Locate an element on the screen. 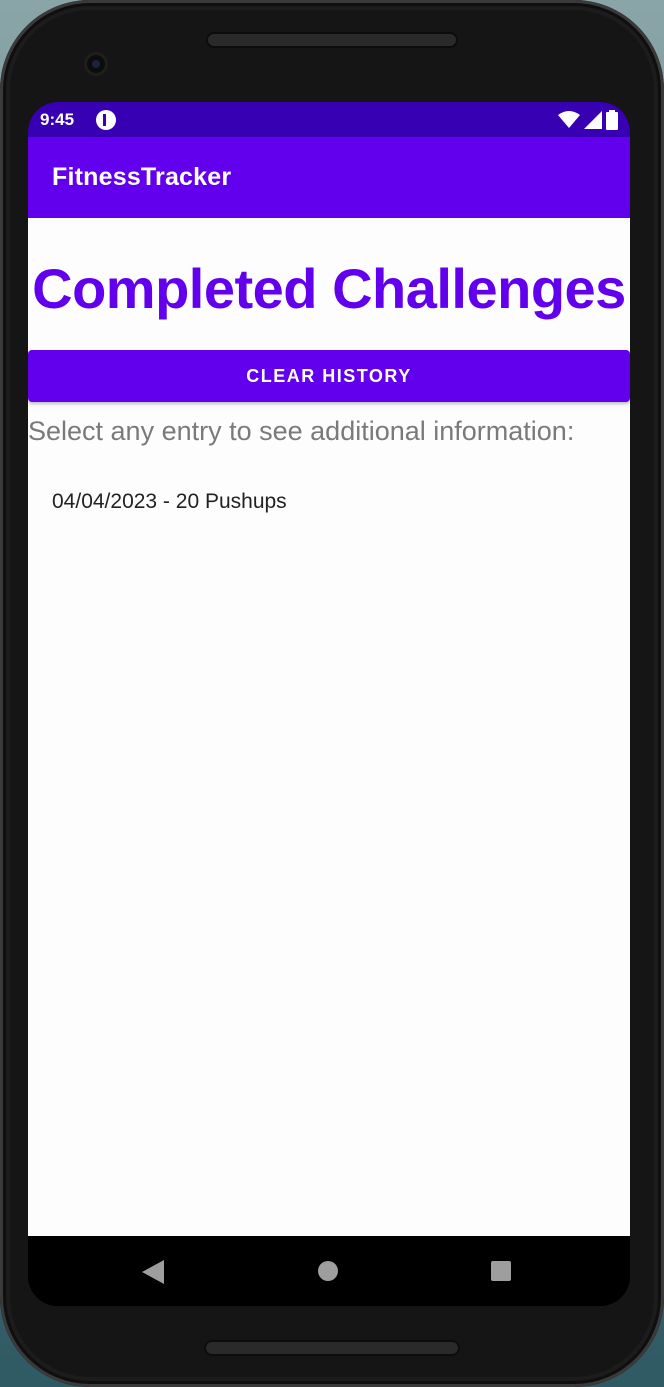  clear-history-button: CLEAR HISTORY is located at coordinates (329, 376).